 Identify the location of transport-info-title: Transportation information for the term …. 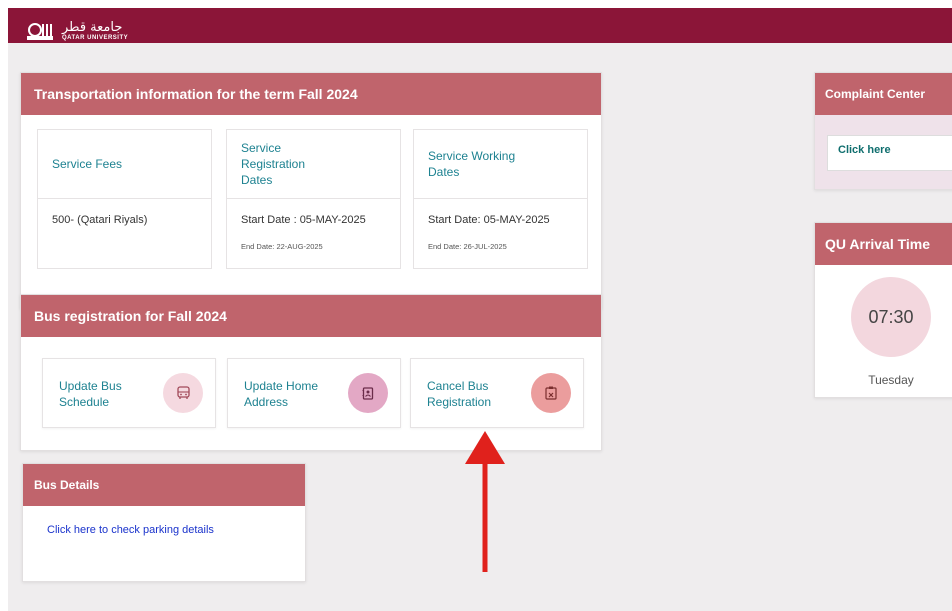
(311, 94).